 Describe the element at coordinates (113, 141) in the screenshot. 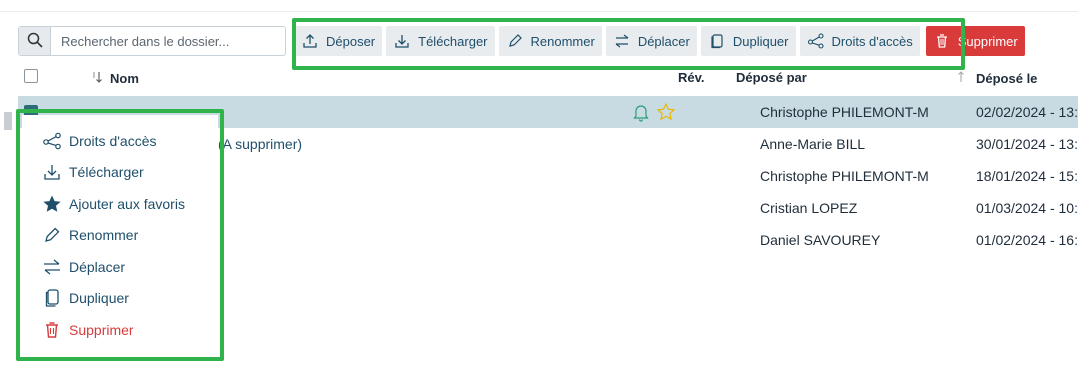

I see `menu-item-label: Droits d'accès` at that location.